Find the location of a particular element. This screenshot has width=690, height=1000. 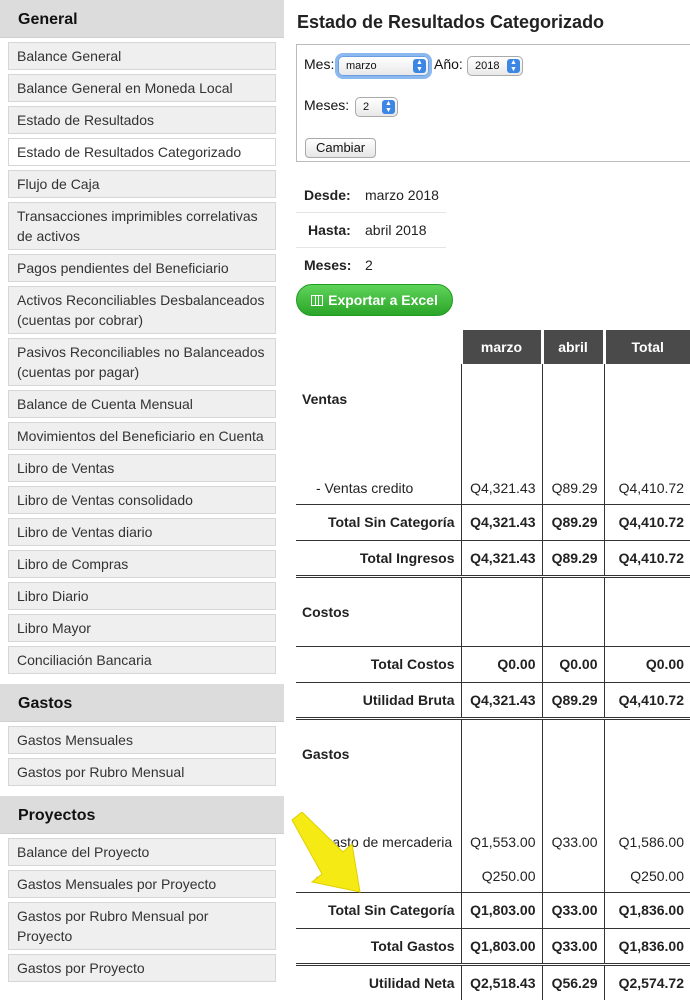

column-header: Total is located at coordinates (646, 347).